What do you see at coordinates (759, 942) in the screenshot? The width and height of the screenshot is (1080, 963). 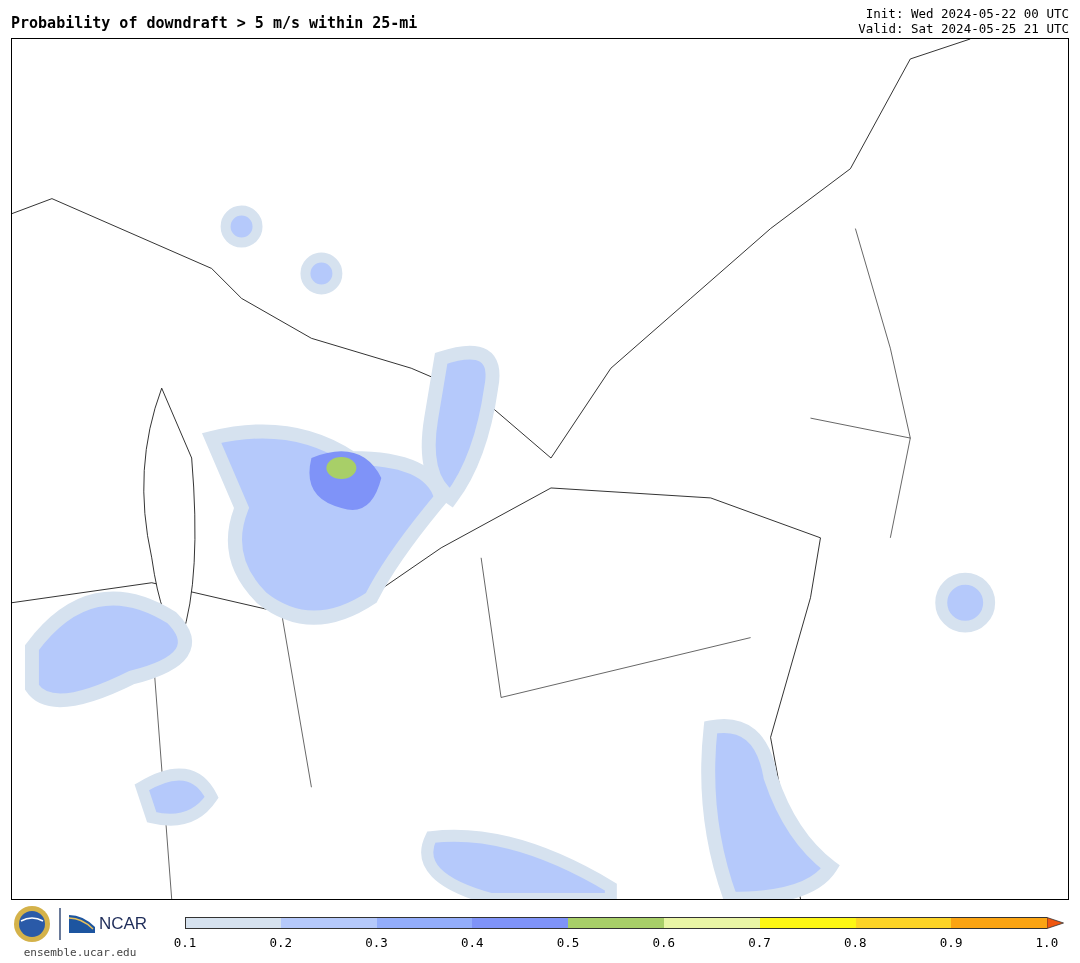 I see `tick-label: 0.7` at bounding box center [759, 942].